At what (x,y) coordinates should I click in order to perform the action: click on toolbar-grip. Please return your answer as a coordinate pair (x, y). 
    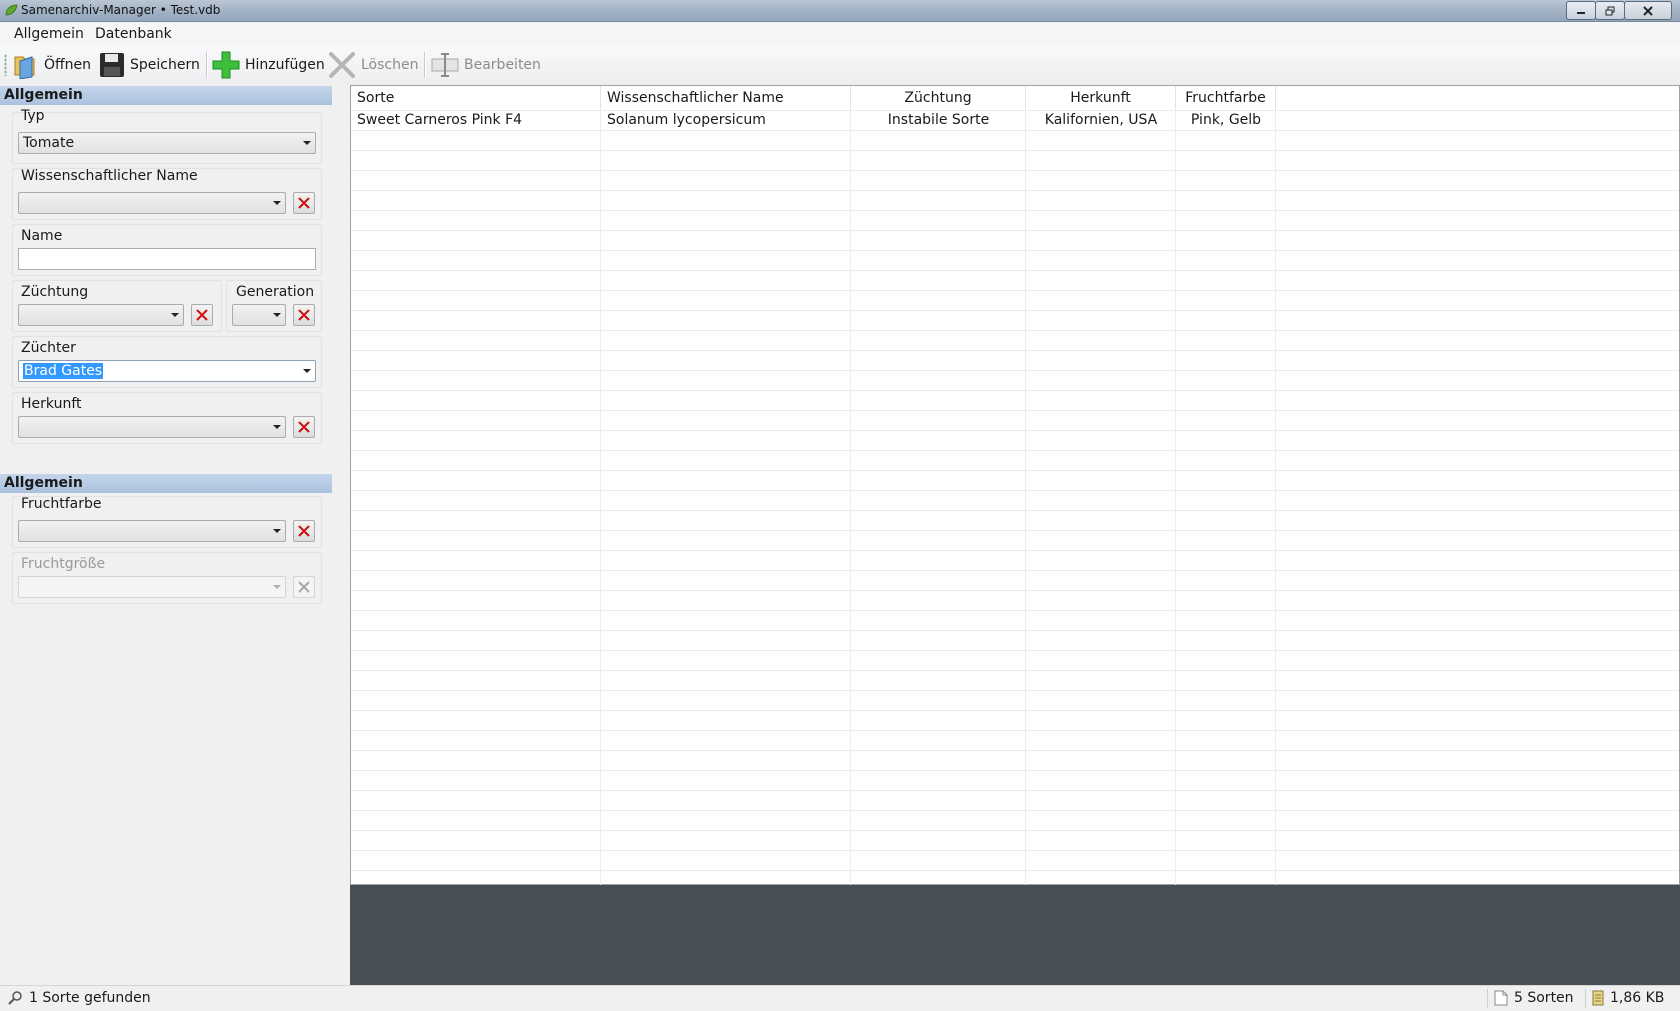
    Looking at the image, I should click on (5, 65).